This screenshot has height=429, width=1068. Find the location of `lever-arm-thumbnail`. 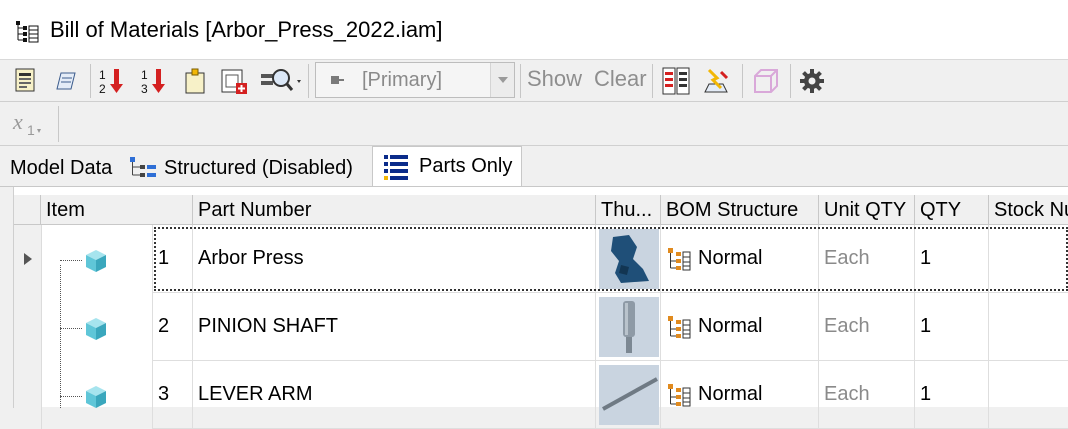

lever-arm-thumbnail is located at coordinates (629, 394).